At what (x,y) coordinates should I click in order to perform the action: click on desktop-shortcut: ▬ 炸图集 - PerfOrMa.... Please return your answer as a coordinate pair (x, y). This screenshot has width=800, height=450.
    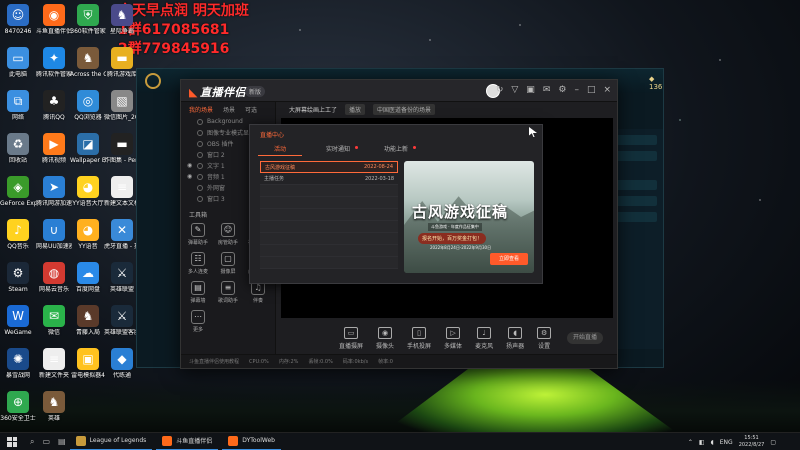
    Looking at the image, I should click on (122, 148).